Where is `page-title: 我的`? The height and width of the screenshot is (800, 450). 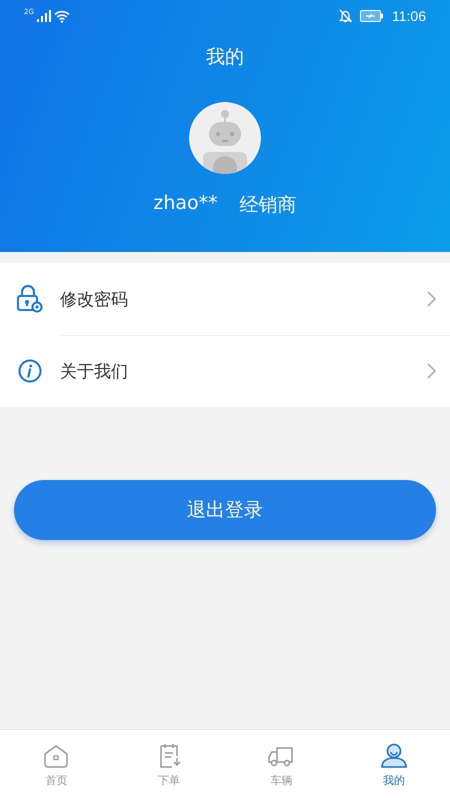 page-title: 我的 is located at coordinates (225, 57).